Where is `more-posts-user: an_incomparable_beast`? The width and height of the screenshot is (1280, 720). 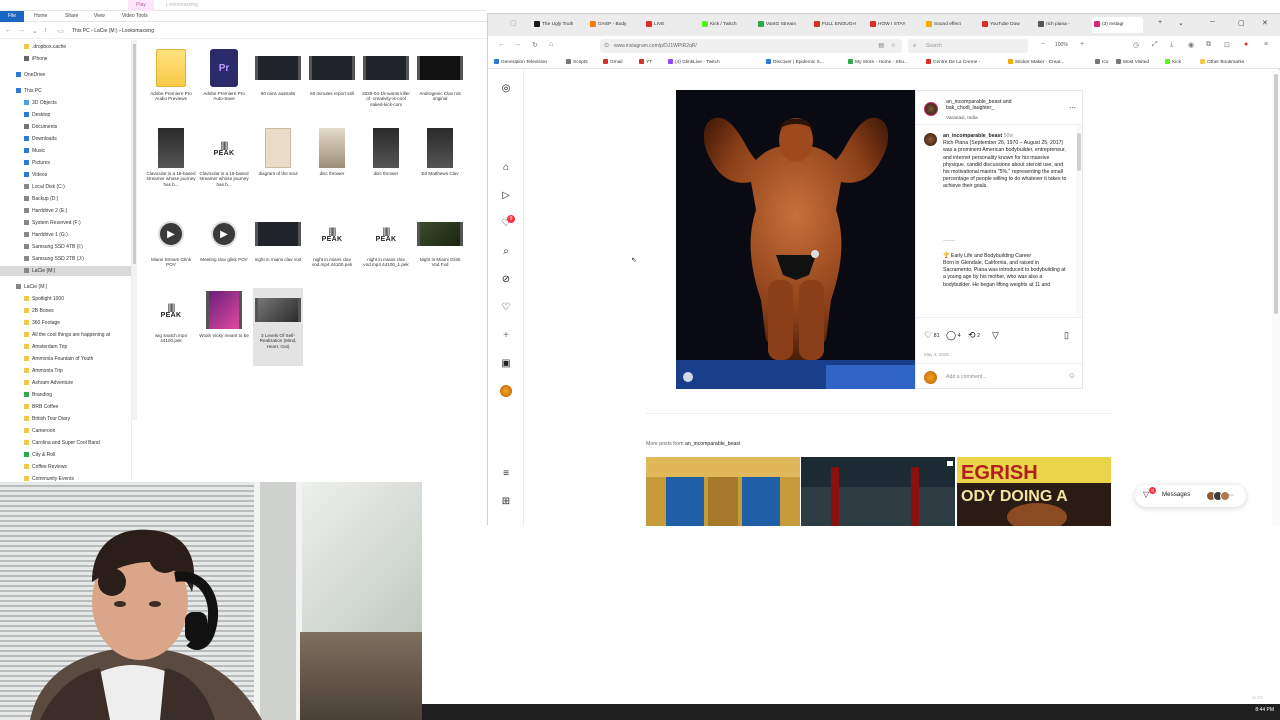 more-posts-user: an_incomparable_beast is located at coordinates (712, 444).